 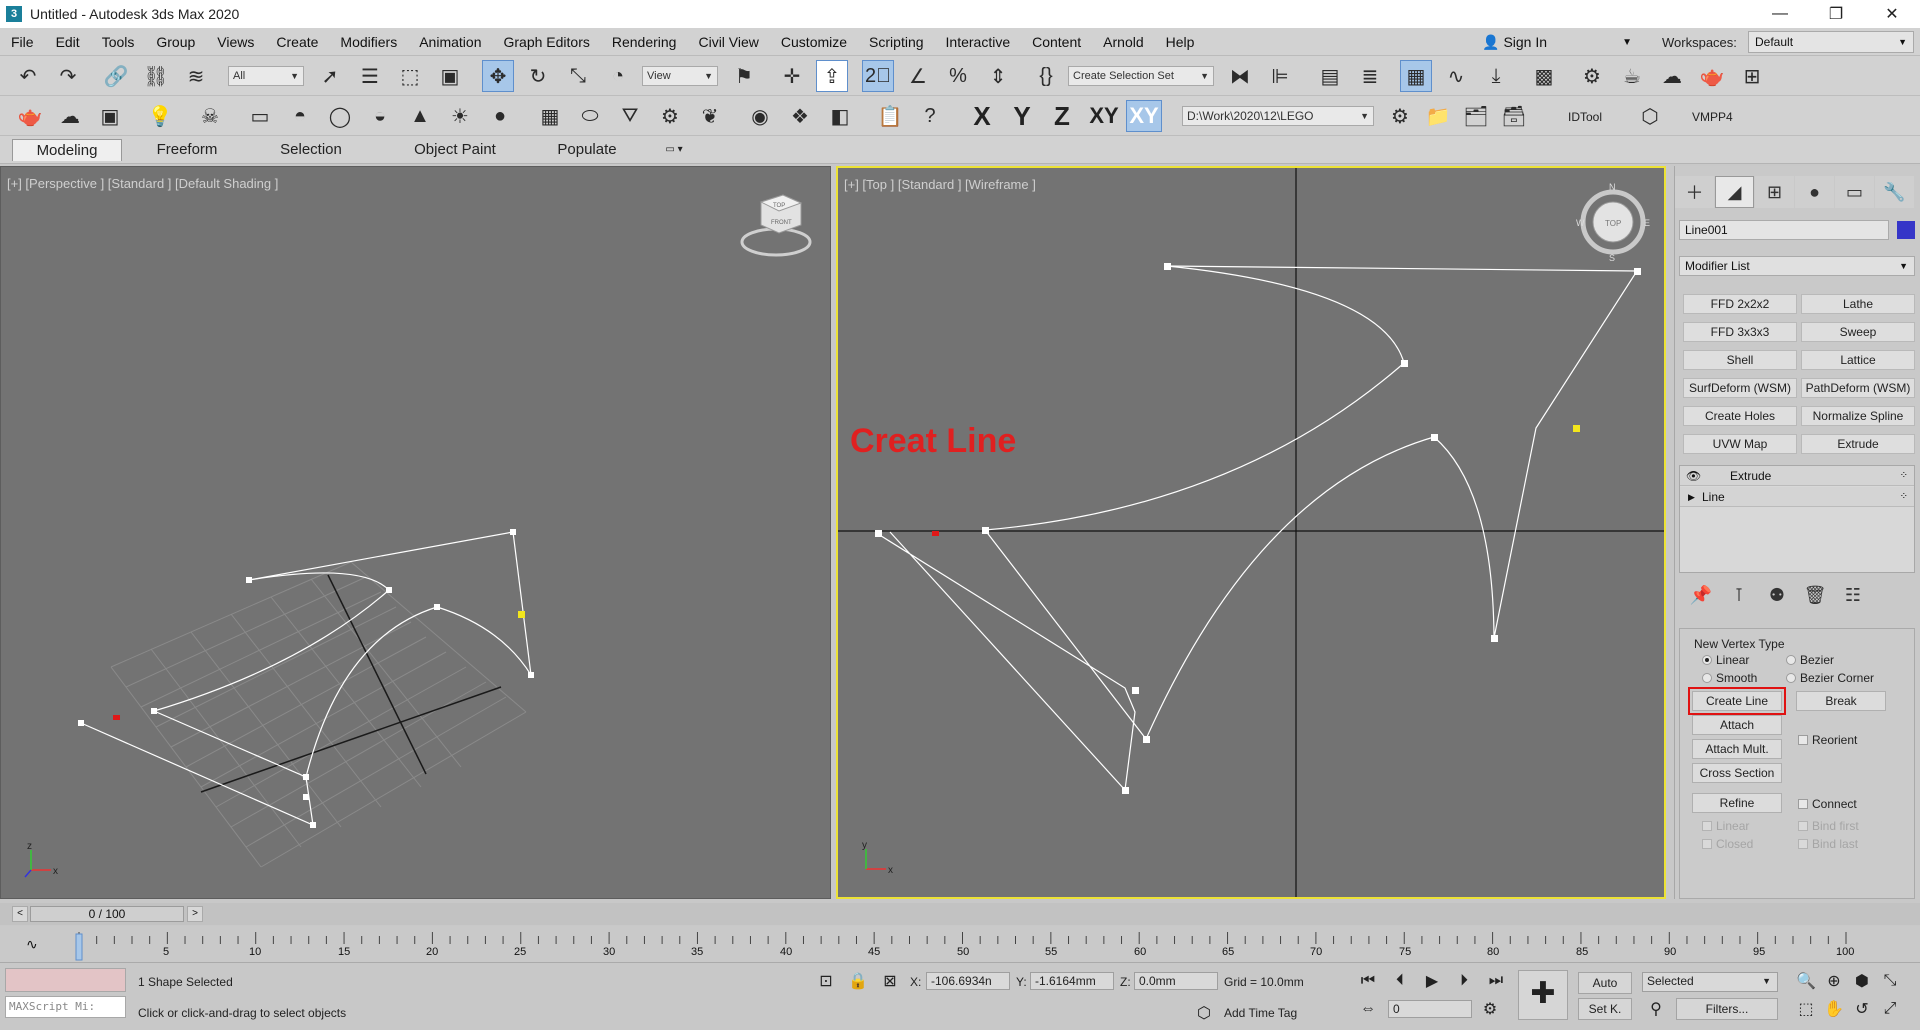 What do you see at coordinates (1416, 76) in the screenshot?
I see `toggle-ribbon-icon: ▦` at bounding box center [1416, 76].